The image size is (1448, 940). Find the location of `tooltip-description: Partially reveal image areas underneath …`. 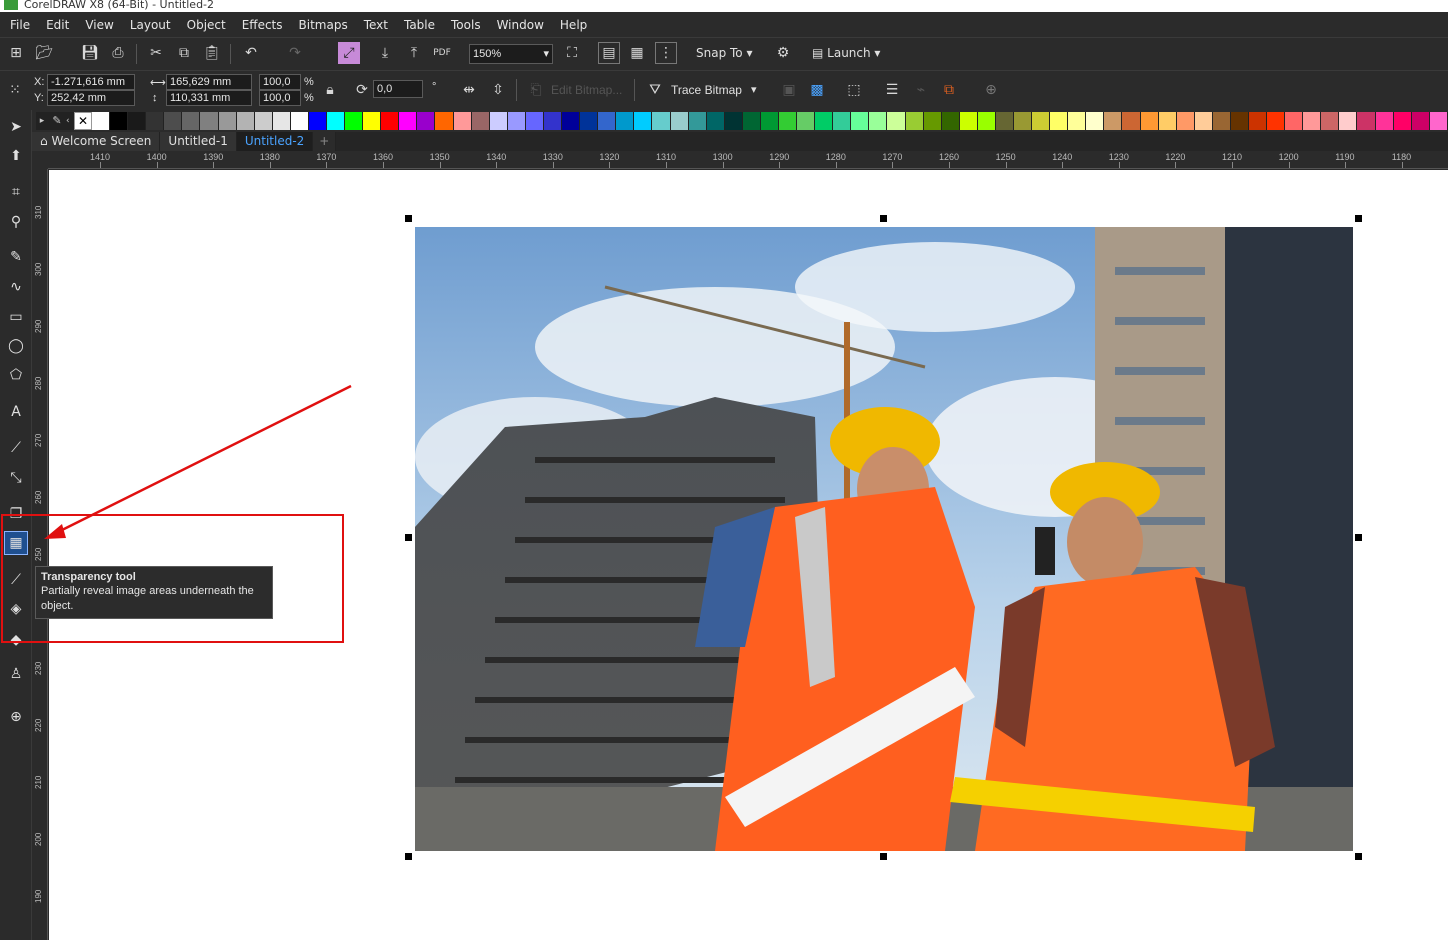

tooltip-description: Partially reveal image areas underneath … is located at coordinates (147, 598).